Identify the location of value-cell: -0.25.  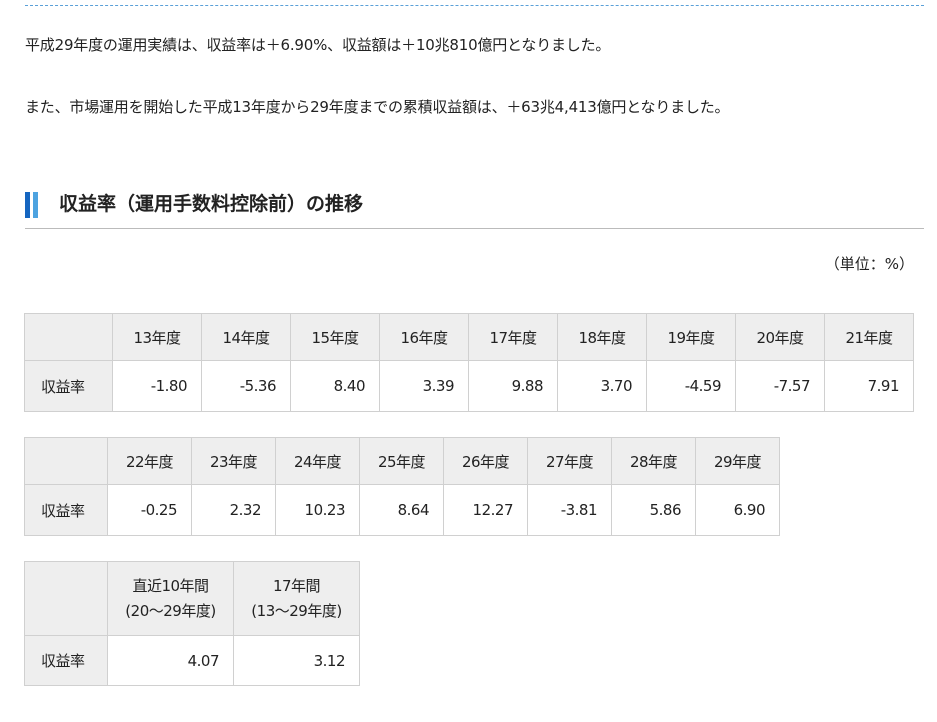
(149, 510).